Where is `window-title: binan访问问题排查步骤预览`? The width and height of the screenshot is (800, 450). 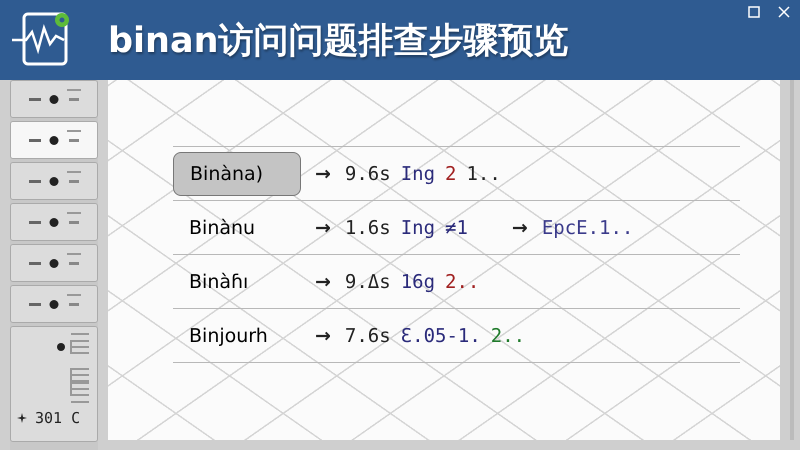
window-title: binan访问问题排查步骤预览 is located at coordinates (338, 41).